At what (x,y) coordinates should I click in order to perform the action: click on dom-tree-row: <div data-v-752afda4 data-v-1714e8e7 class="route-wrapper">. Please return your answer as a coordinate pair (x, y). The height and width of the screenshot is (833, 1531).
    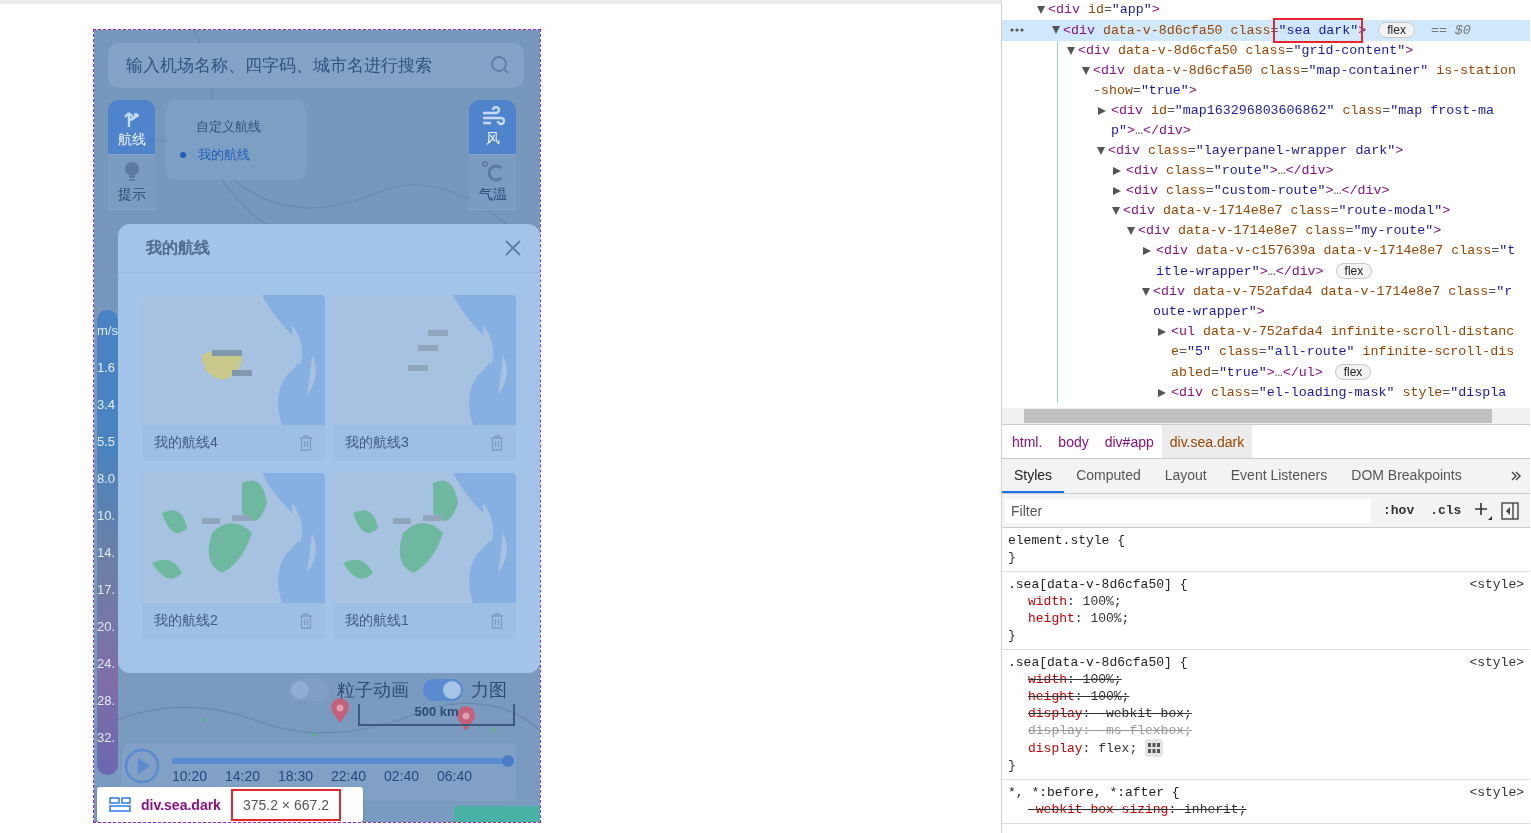
    Looking at the image, I should click on (1266, 302).